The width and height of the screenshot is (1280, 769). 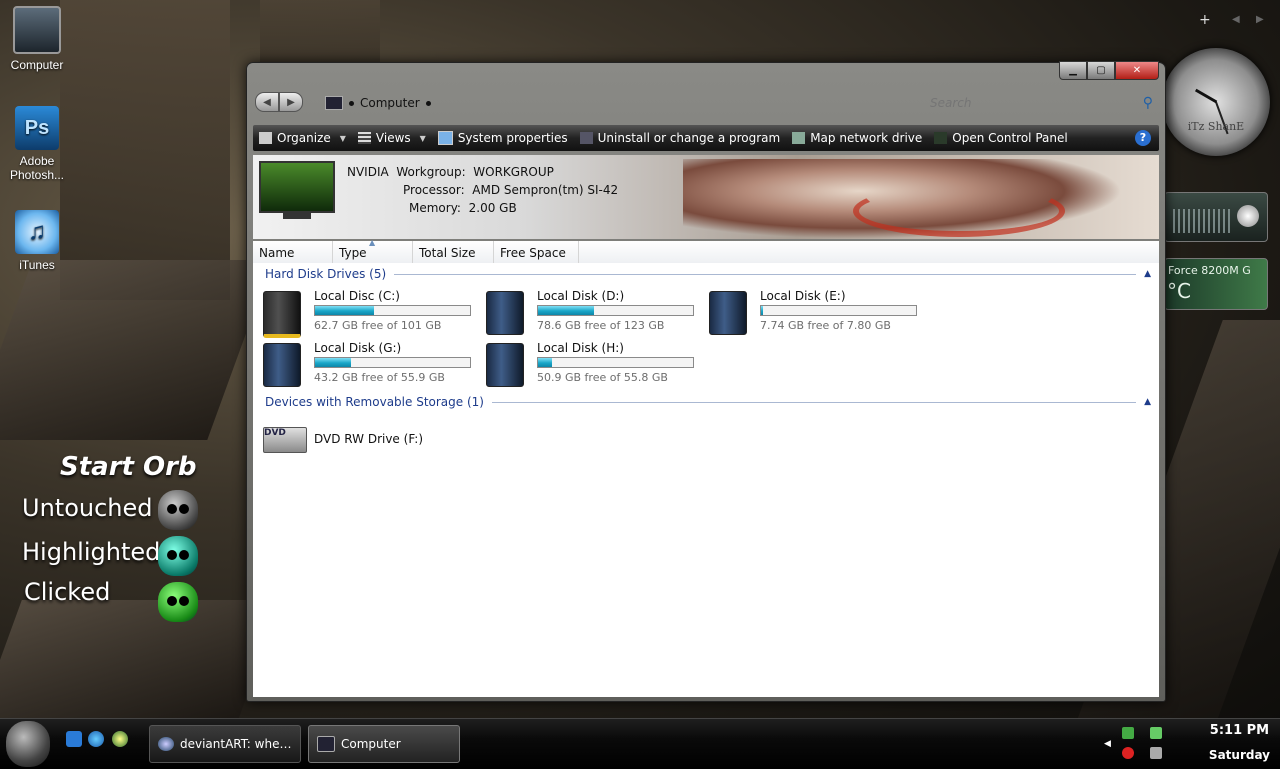 I want to click on clock-gadget: iTz ShanE, so click(x=1216, y=102).